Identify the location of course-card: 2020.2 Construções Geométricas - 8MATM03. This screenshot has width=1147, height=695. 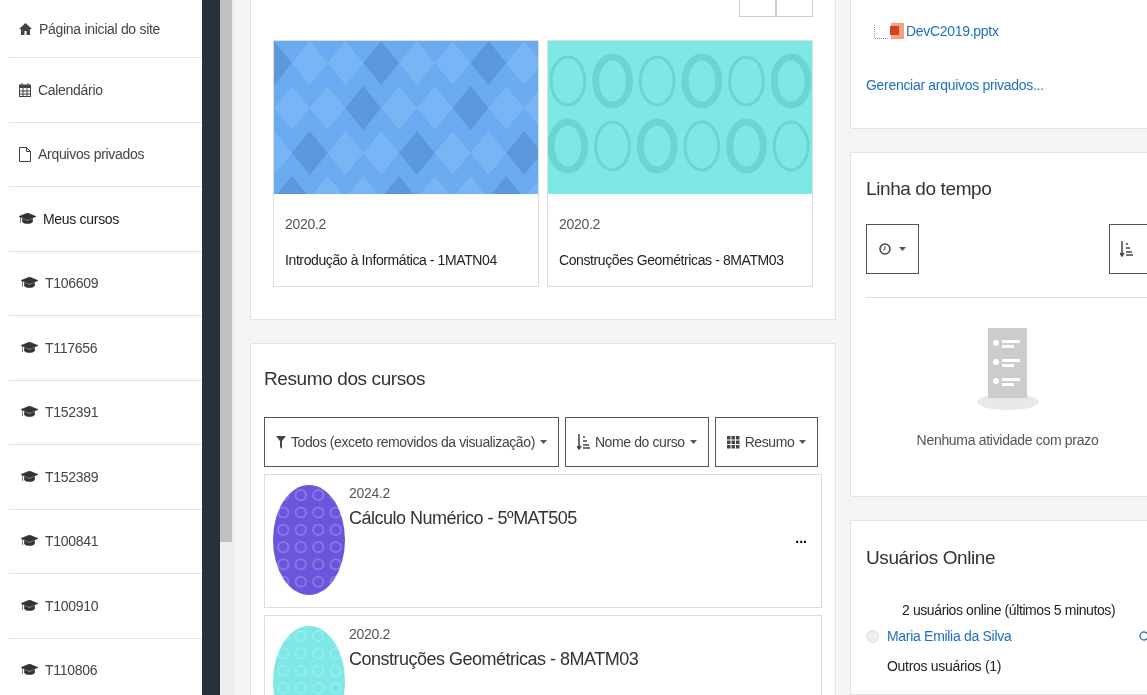
(680, 163).